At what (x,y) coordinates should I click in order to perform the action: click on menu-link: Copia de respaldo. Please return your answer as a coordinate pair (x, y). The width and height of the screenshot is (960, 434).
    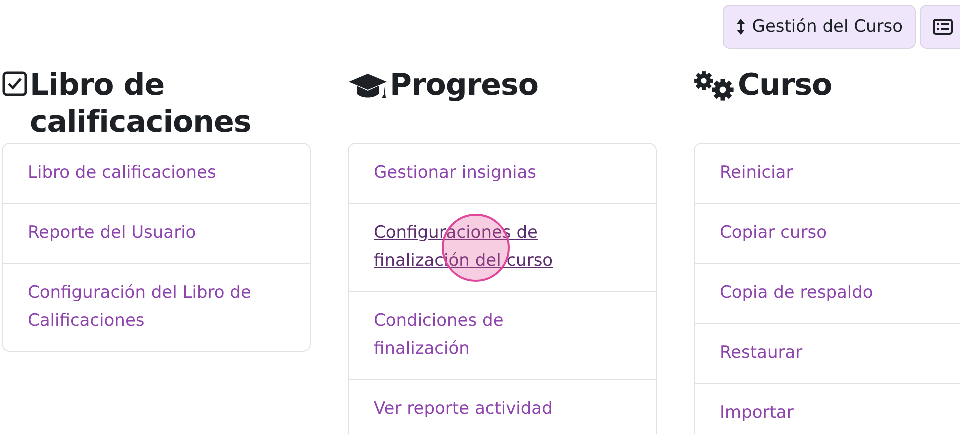
    Looking at the image, I should click on (833, 293).